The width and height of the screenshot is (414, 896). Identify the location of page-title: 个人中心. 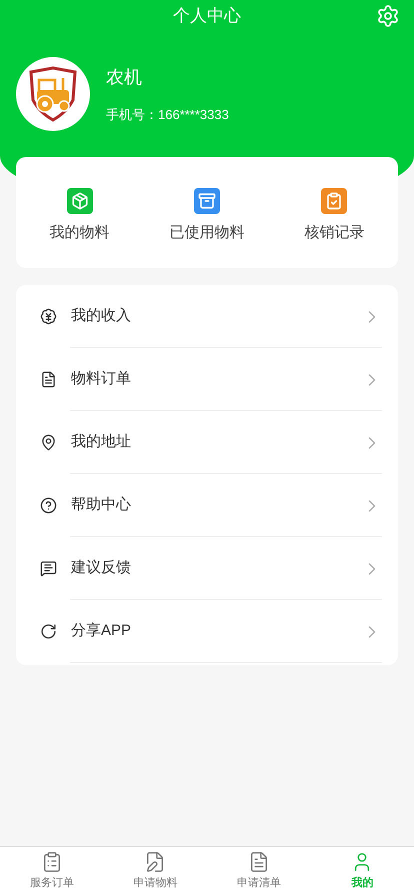
(207, 16).